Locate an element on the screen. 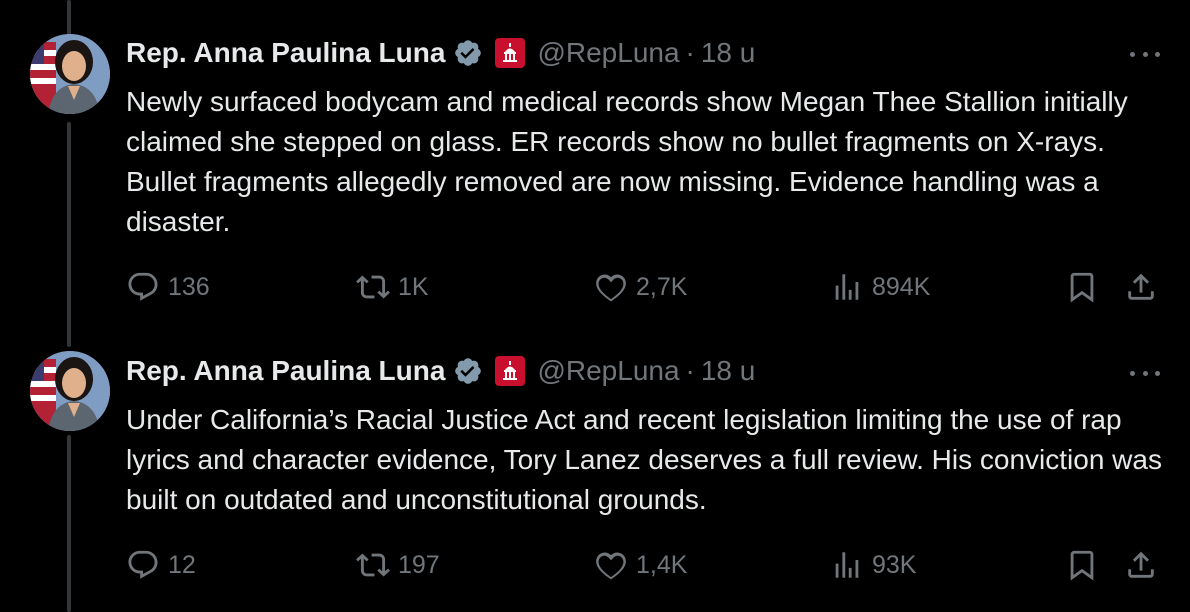  repost-button: 1K is located at coordinates (392, 287).